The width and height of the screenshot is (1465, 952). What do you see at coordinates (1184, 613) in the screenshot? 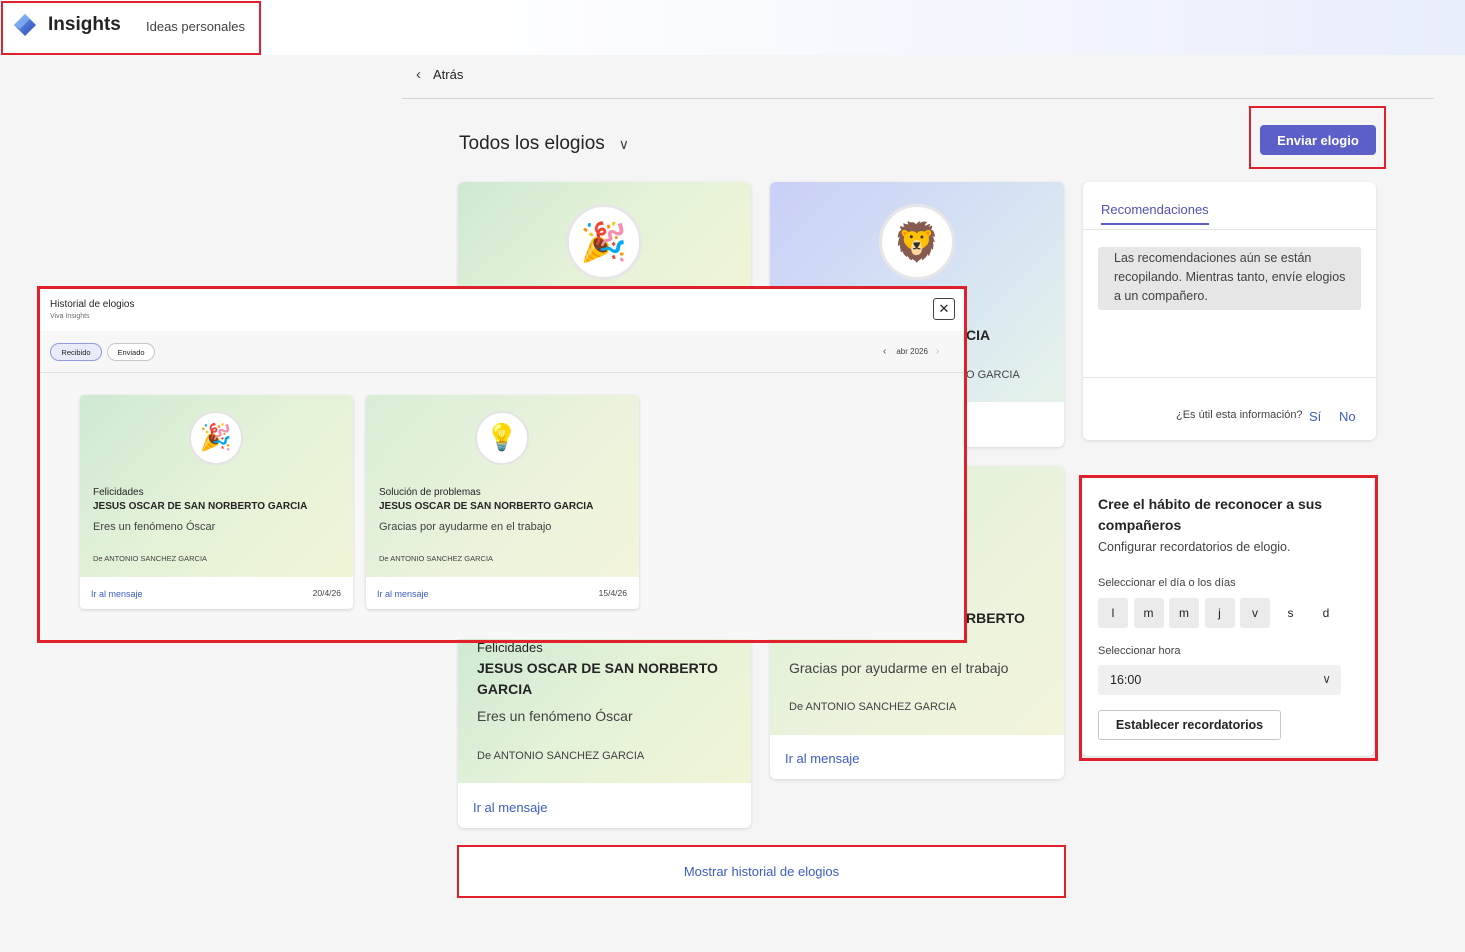
I see `day-toggle-wednesday: m` at bounding box center [1184, 613].